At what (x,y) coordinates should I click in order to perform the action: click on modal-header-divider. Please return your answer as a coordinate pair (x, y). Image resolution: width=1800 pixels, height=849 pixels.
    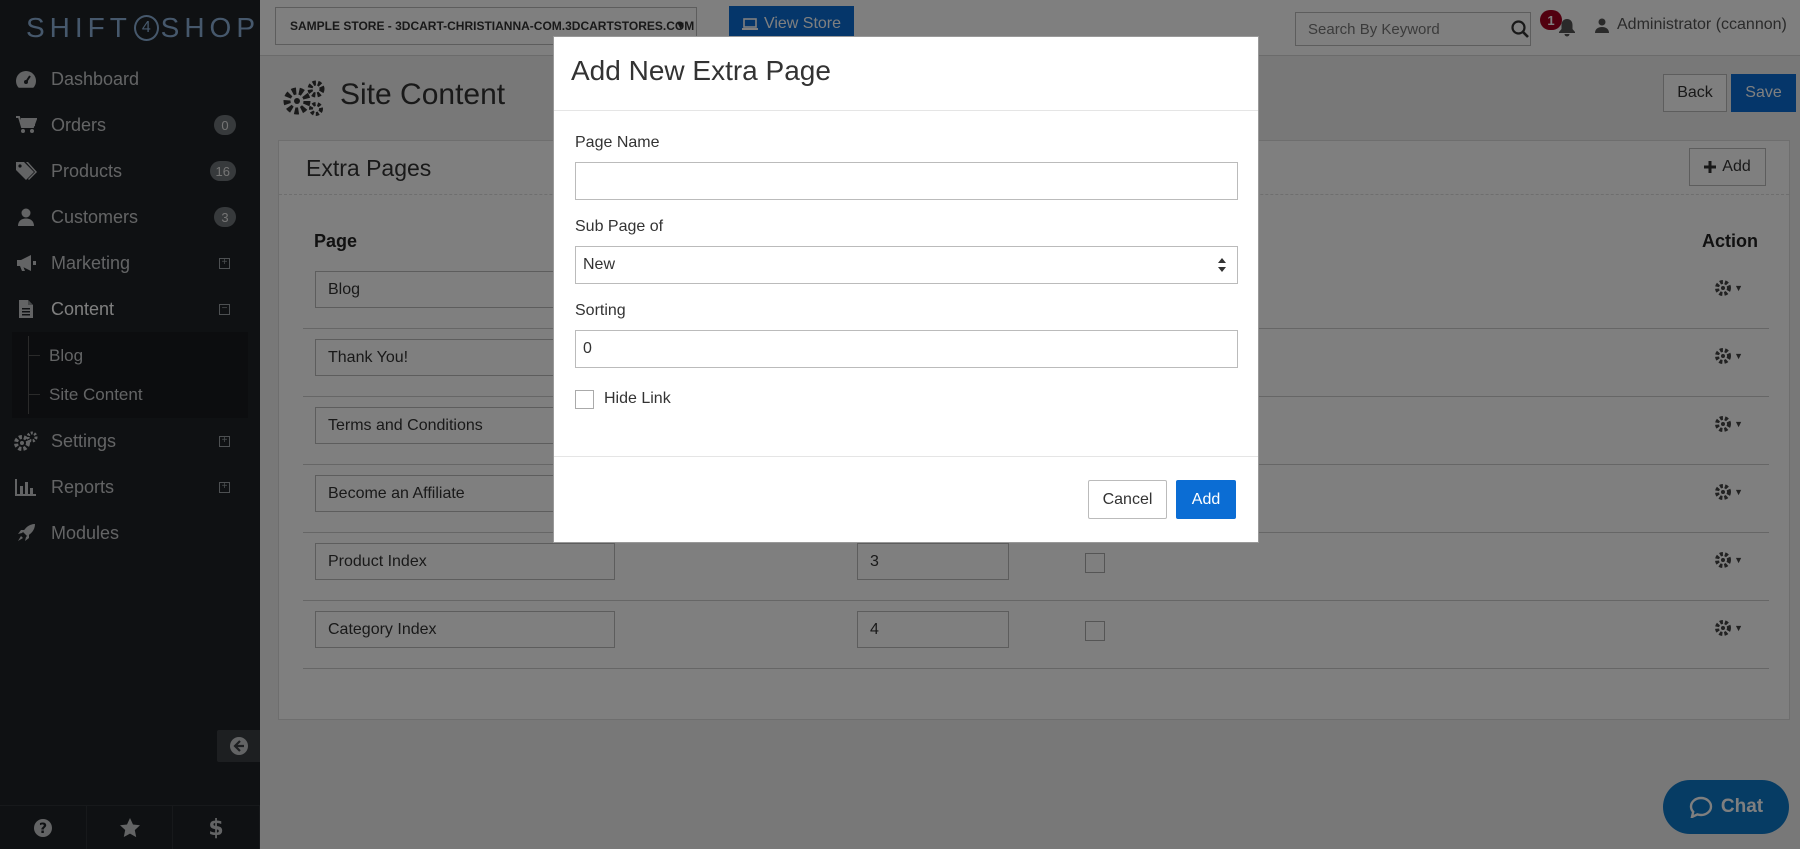
    Looking at the image, I should click on (906, 110).